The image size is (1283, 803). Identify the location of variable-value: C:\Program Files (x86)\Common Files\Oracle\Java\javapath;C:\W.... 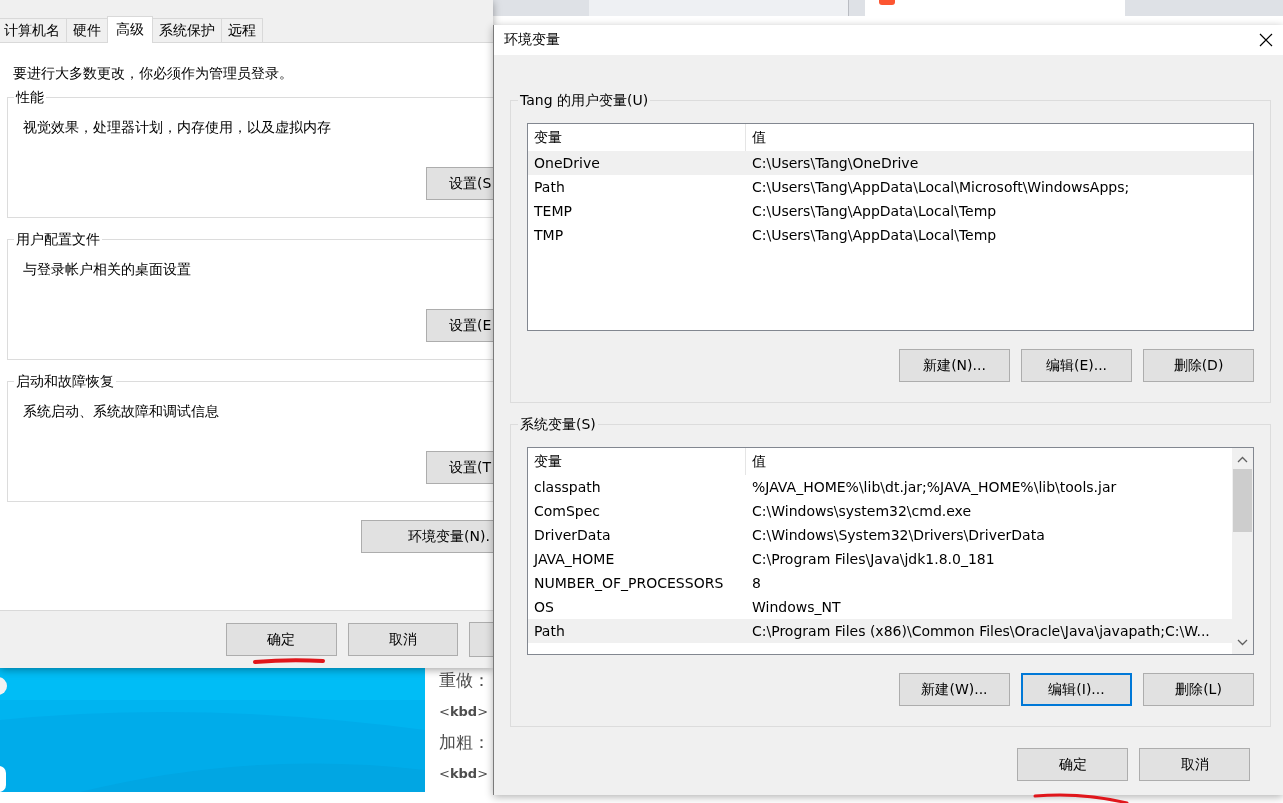
(980, 631).